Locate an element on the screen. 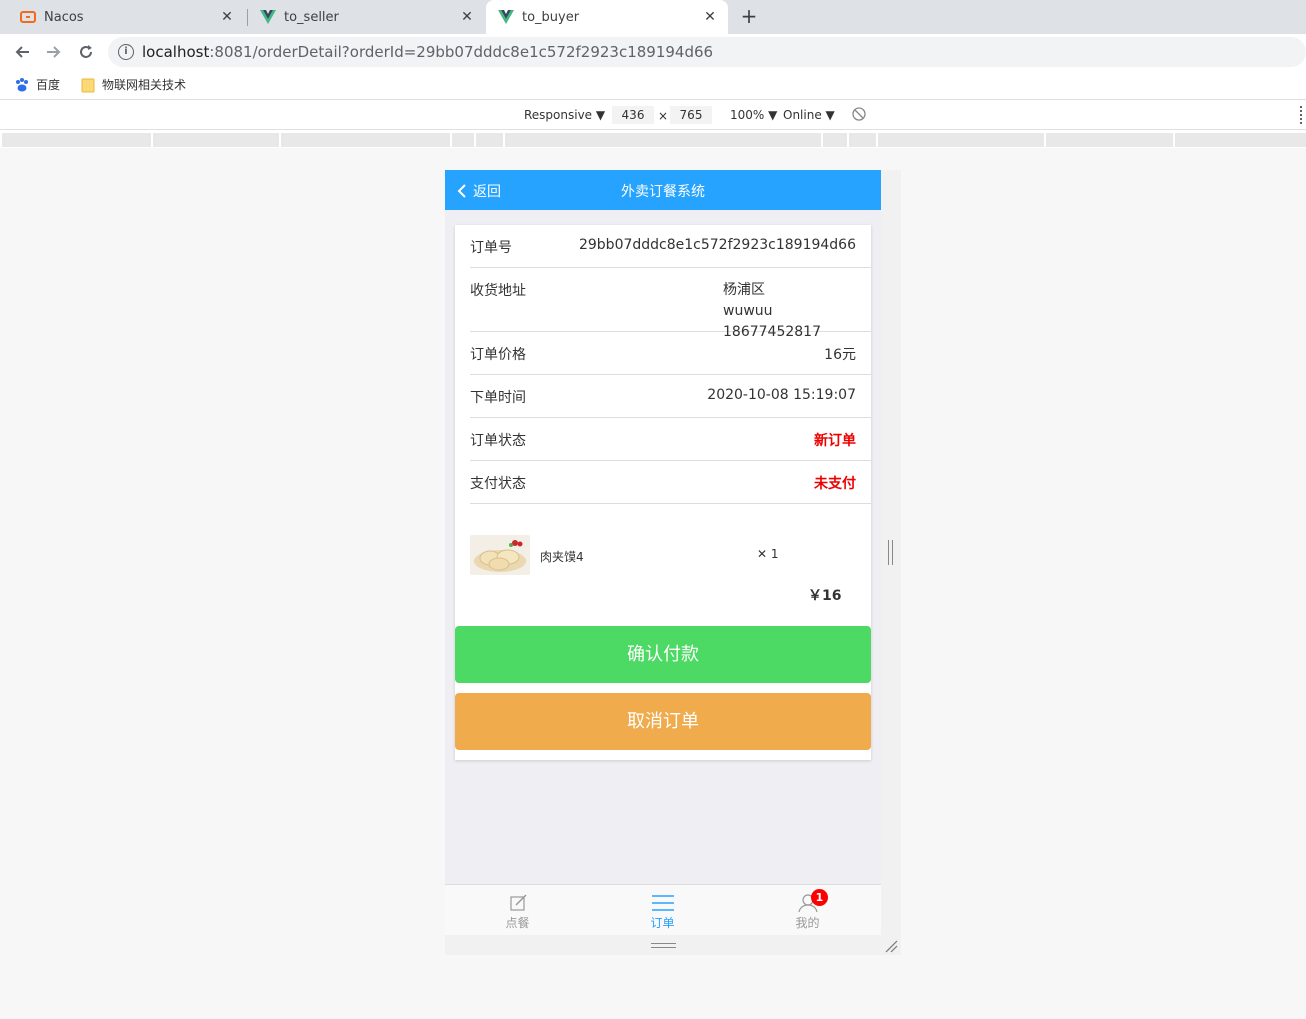 The image size is (1306, 1019). info-icon: i is located at coordinates (126, 52).